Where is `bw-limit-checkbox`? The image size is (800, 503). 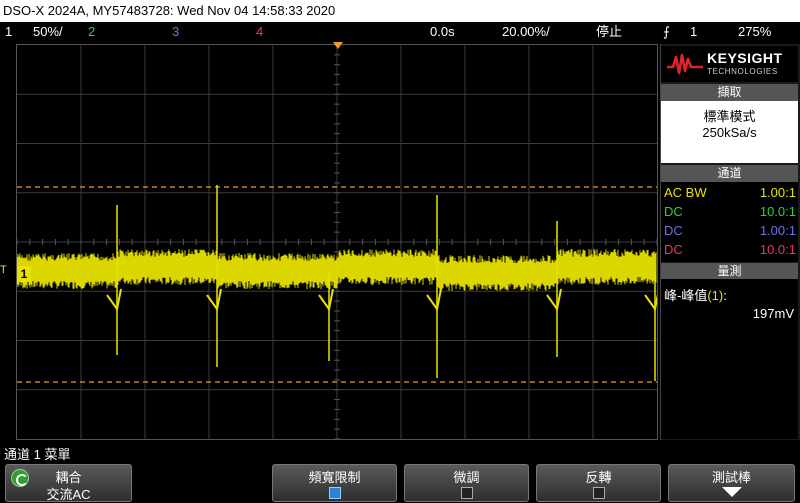 bw-limit-checkbox is located at coordinates (334, 493).